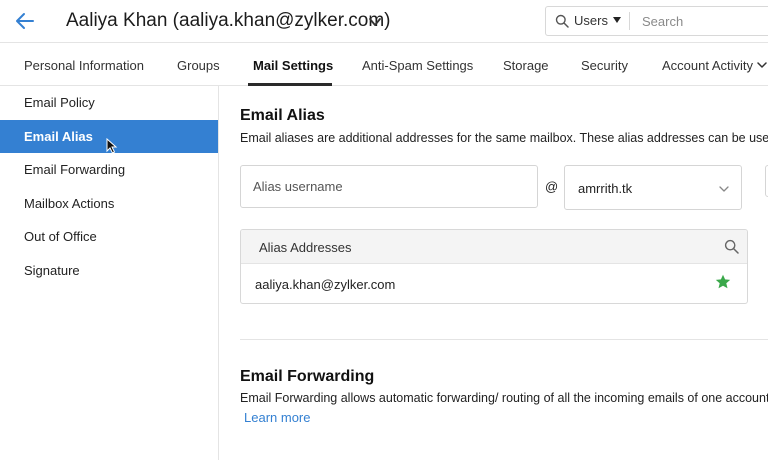 Image resolution: width=768 pixels, height=460 pixels. Describe the element at coordinates (282, 115) in the screenshot. I see `email-alias-title: Email Alias` at that location.